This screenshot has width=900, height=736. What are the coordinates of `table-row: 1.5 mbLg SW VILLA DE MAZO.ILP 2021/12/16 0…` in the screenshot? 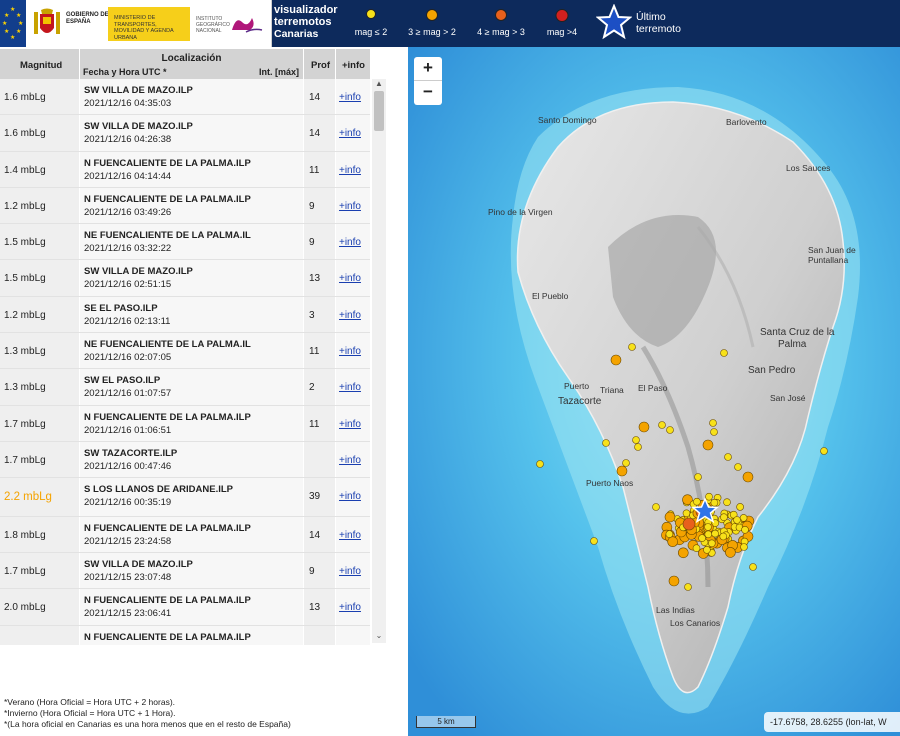 It's located at (185, 278).